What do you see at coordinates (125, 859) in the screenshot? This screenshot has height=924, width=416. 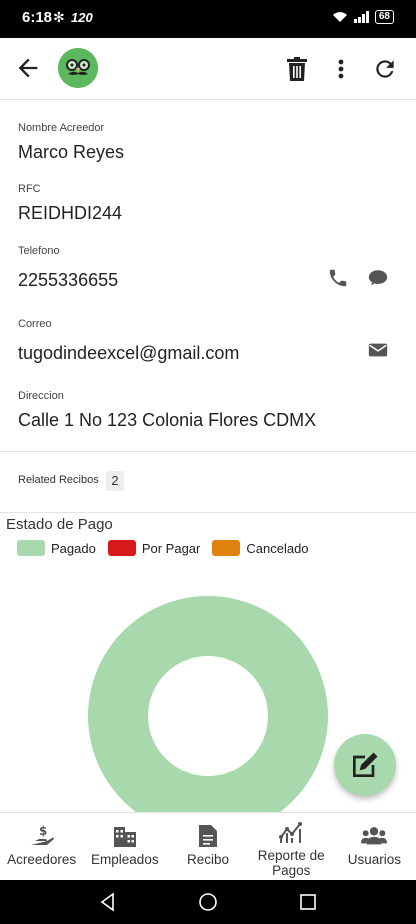 I see `nav-label: Empleados` at bounding box center [125, 859].